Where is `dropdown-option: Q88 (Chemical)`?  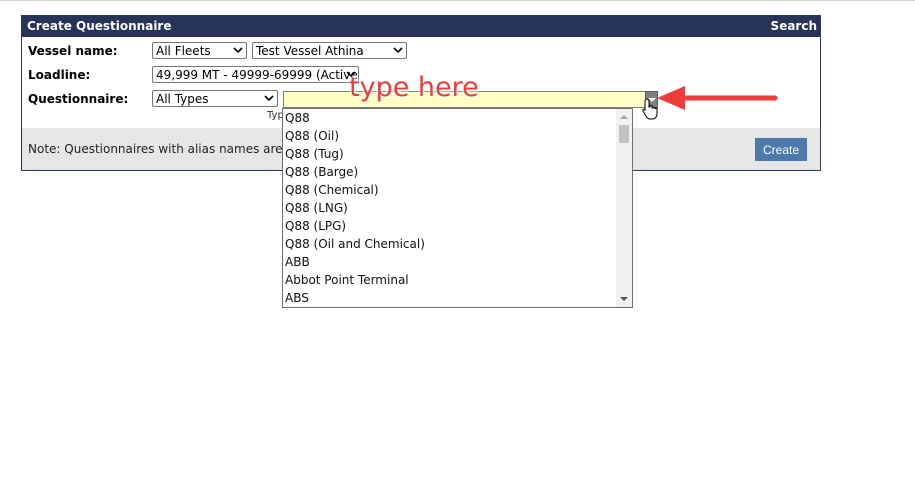
dropdown-option: Q88 (Chemical) is located at coordinates (450, 190).